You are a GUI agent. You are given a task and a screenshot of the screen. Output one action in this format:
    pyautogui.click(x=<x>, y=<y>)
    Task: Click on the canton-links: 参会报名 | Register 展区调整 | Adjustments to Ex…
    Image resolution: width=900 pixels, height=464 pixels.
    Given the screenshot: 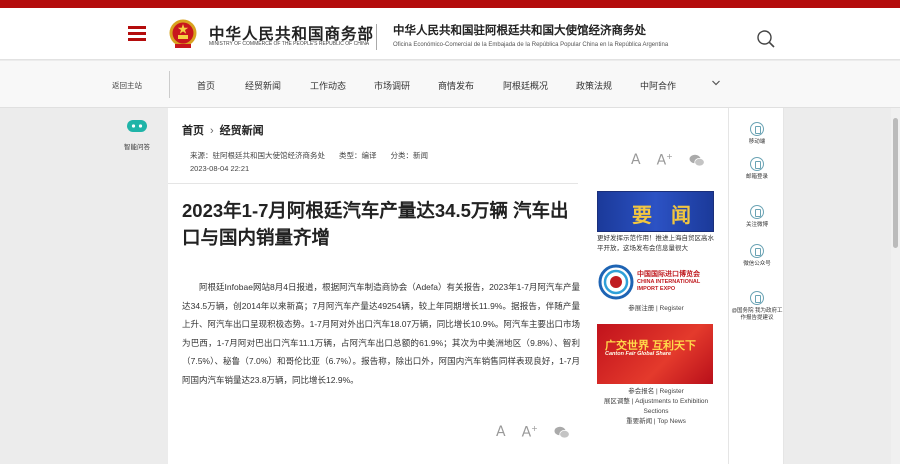 What is the action you would take?
    pyautogui.click(x=656, y=407)
    